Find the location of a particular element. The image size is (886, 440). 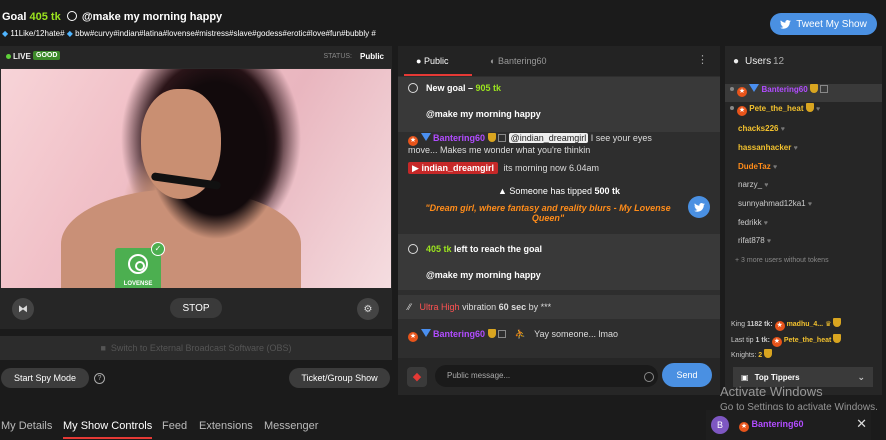

video-controls: ⧓ STOP ⚙ is located at coordinates (196, 308).